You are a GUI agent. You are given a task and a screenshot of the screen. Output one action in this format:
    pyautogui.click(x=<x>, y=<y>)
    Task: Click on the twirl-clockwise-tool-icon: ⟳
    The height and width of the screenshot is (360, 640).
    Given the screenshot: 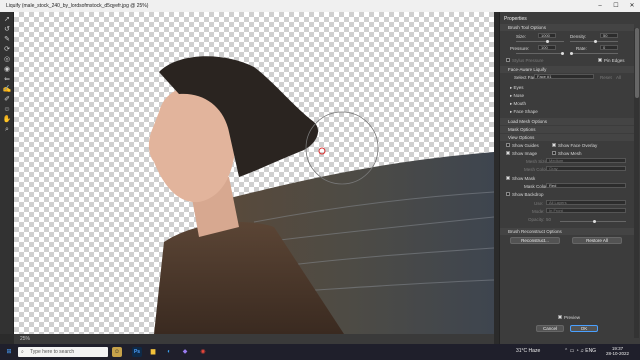 What is the action you would take?
    pyautogui.click(x=7, y=50)
    